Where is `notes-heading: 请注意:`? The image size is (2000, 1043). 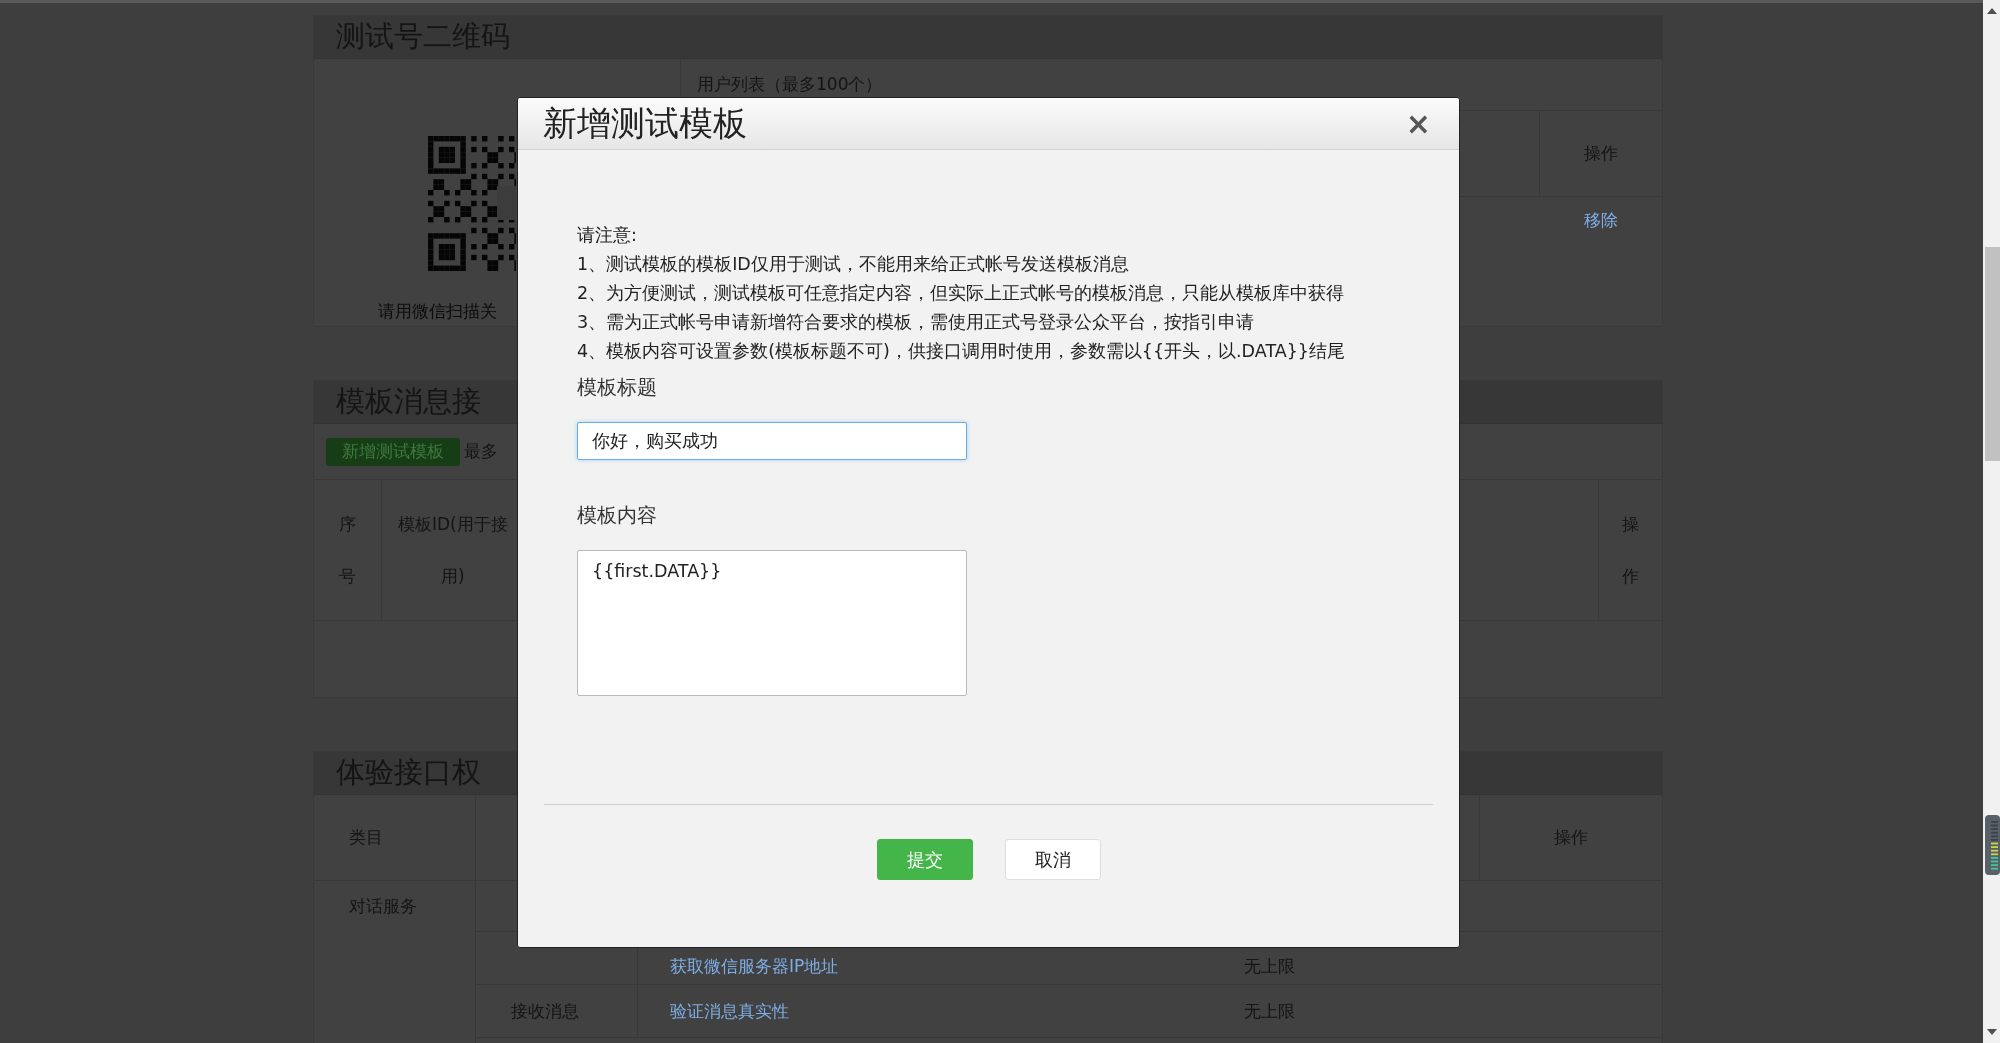 notes-heading: 请注意: is located at coordinates (607, 235).